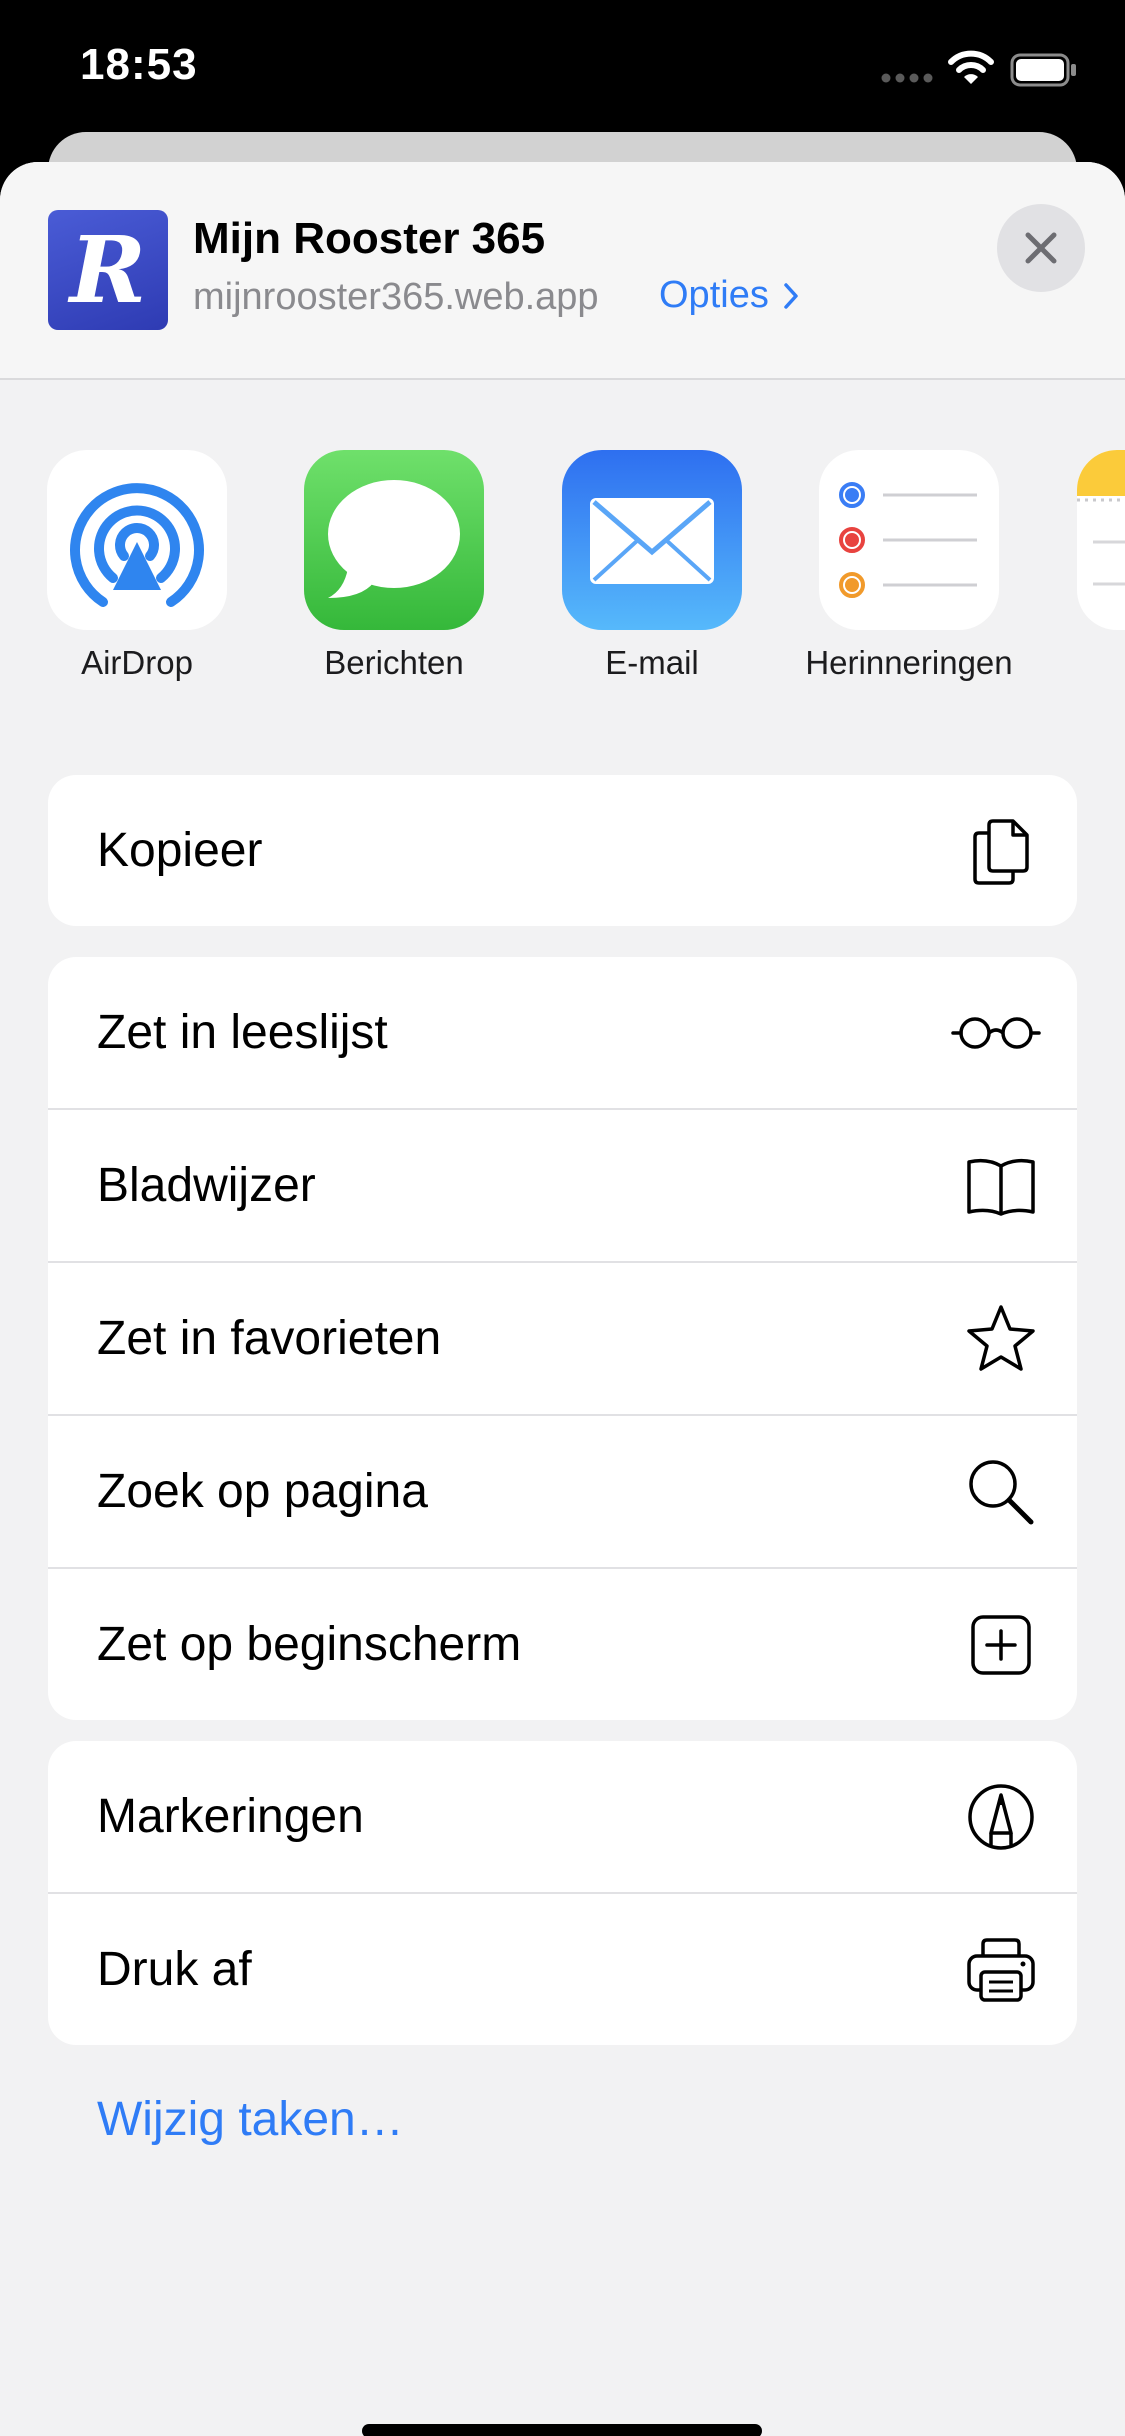 This screenshot has height=2436, width=1125. Describe the element at coordinates (206, 1185) in the screenshot. I see `action-label: Bladwijzer` at that location.